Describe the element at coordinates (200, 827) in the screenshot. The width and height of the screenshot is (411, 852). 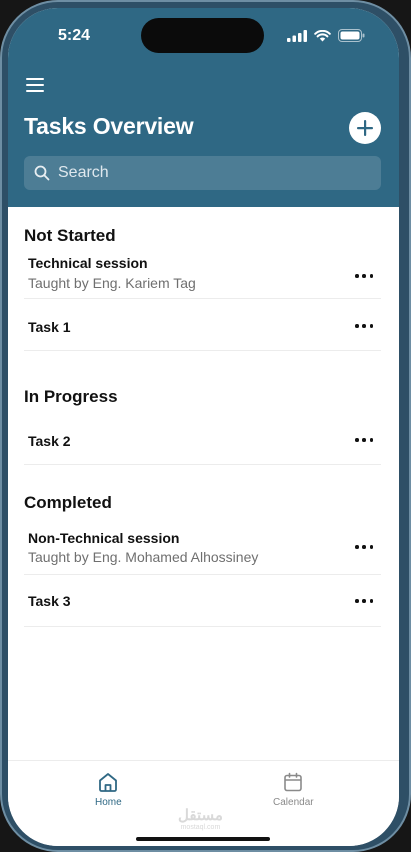
I see `watermark-url: mostaql.com` at that location.